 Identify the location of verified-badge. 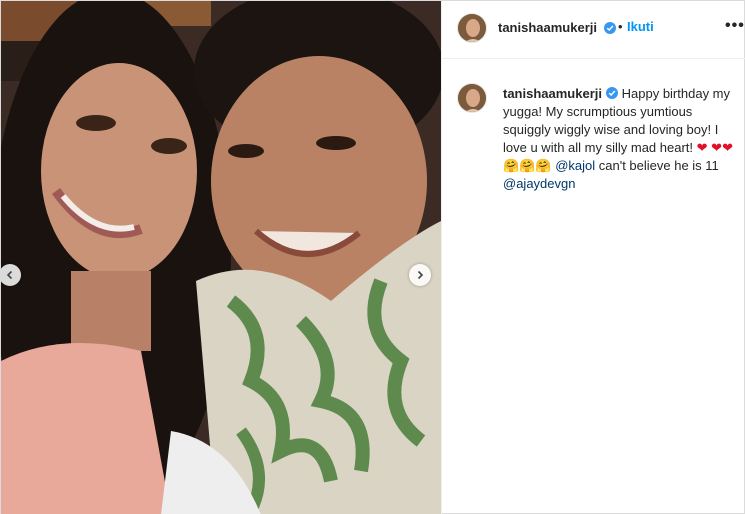
(608, 29).